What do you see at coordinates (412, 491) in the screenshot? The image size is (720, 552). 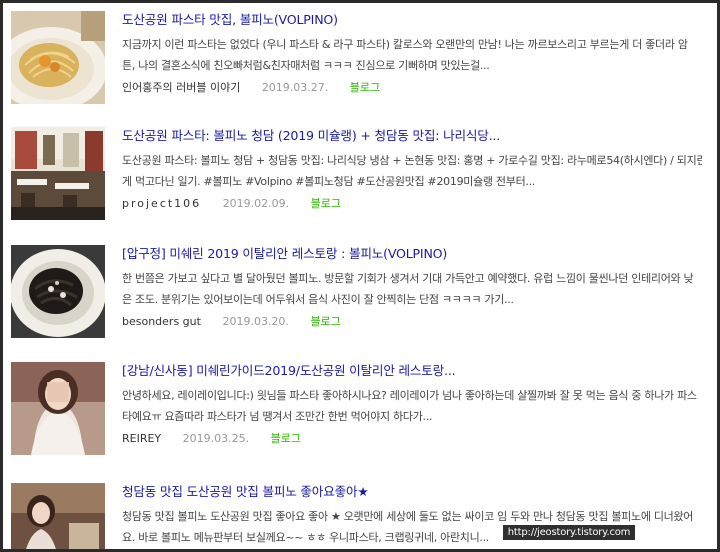 I see `result-title-link: 청담동 맛집 도산공원 맛집 볼피노 좋아요좋아★` at bounding box center [412, 491].